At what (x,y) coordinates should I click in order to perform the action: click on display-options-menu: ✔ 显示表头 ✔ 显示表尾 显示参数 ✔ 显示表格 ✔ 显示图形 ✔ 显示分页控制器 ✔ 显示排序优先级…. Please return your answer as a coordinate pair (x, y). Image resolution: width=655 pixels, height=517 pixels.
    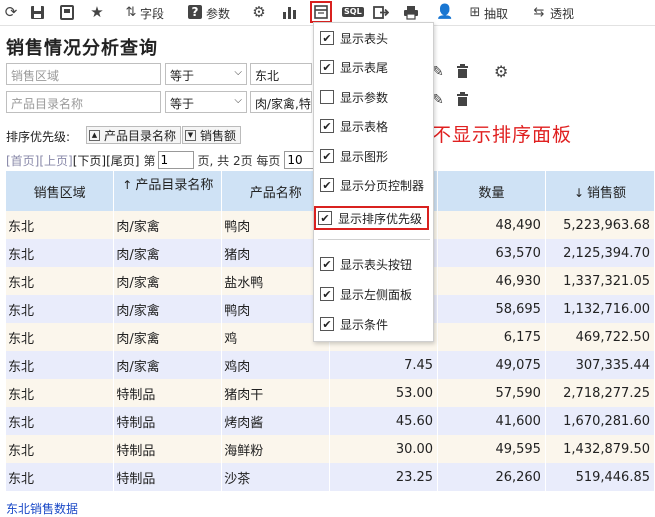
    Looking at the image, I should click on (373, 182).